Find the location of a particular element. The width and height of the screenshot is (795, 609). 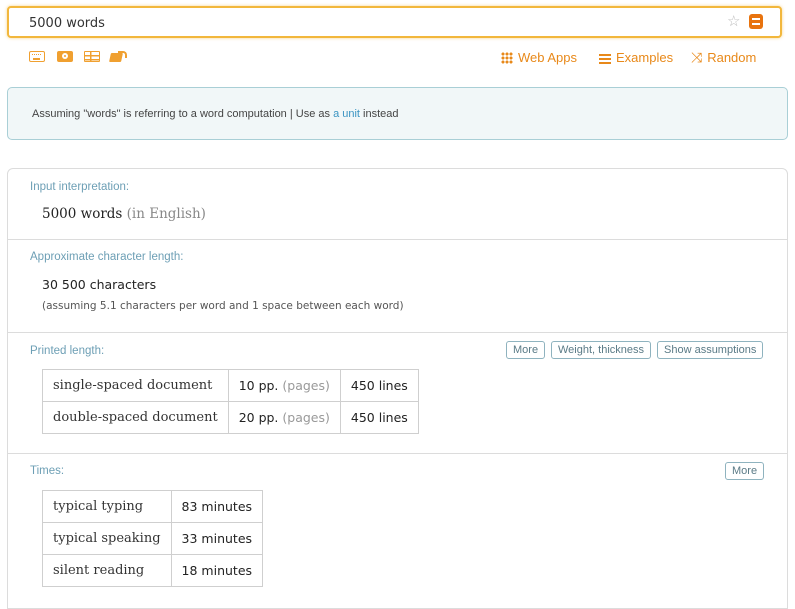

input-main: 5000 words is located at coordinates (82, 214).